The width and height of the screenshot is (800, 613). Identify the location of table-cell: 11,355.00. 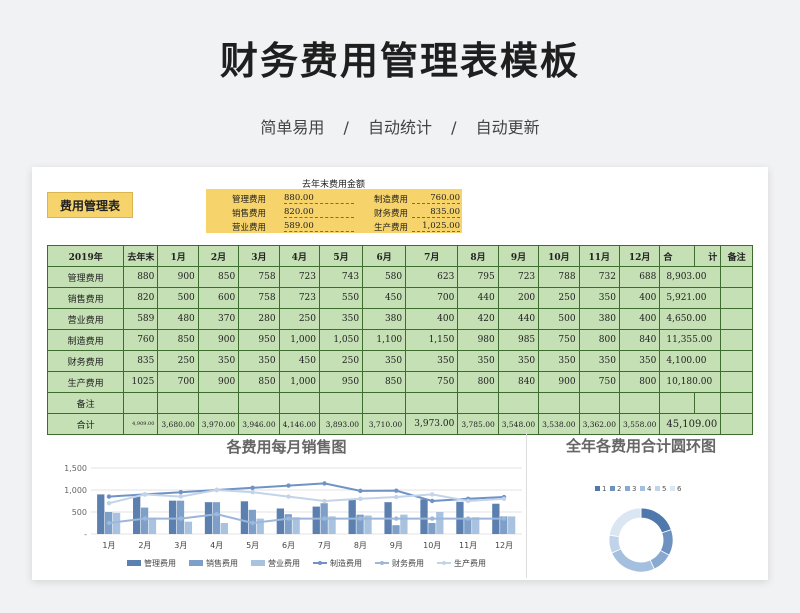
(690, 340).